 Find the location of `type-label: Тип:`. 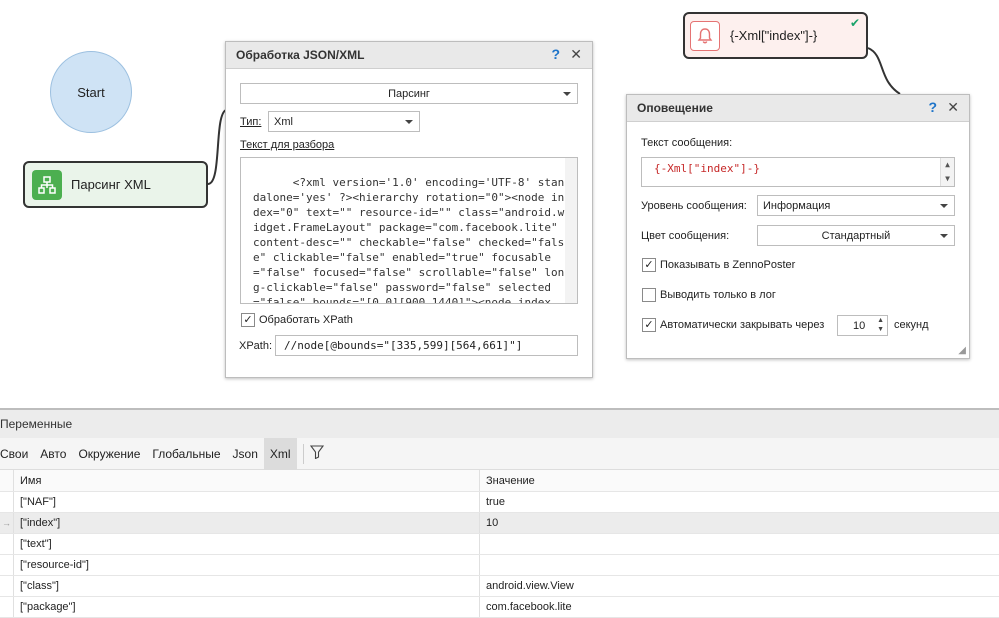

type-label: Тип: is located at coordinates (251, 122).